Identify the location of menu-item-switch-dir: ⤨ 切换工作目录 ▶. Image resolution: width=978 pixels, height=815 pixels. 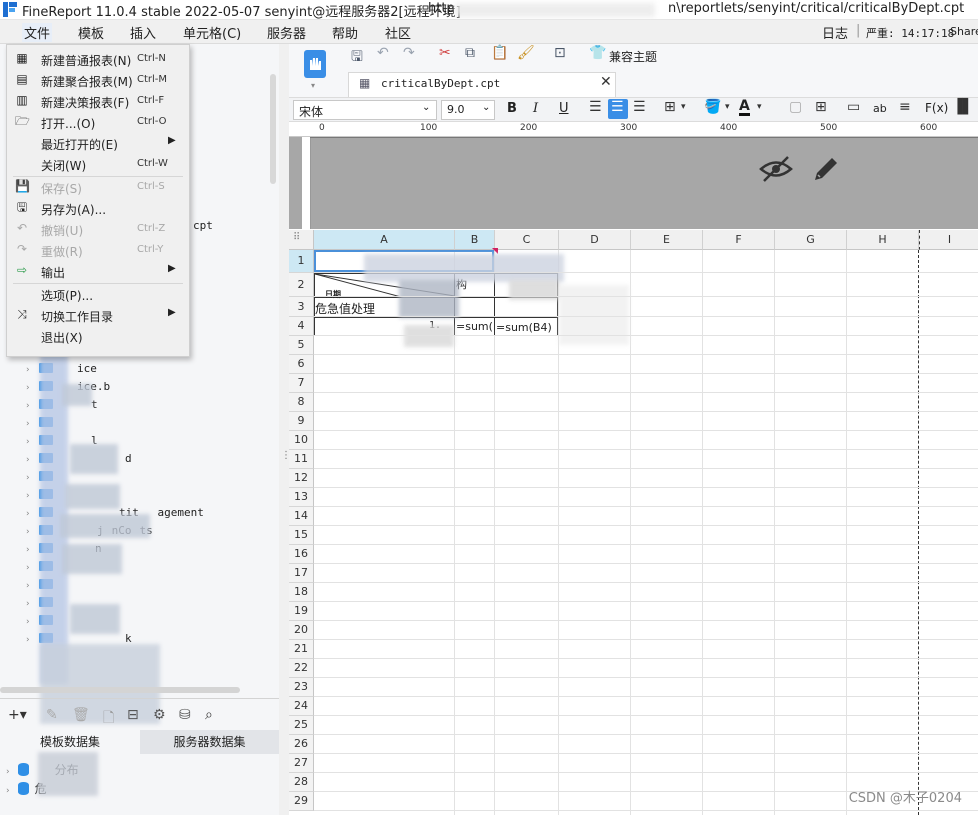
(98, 315).